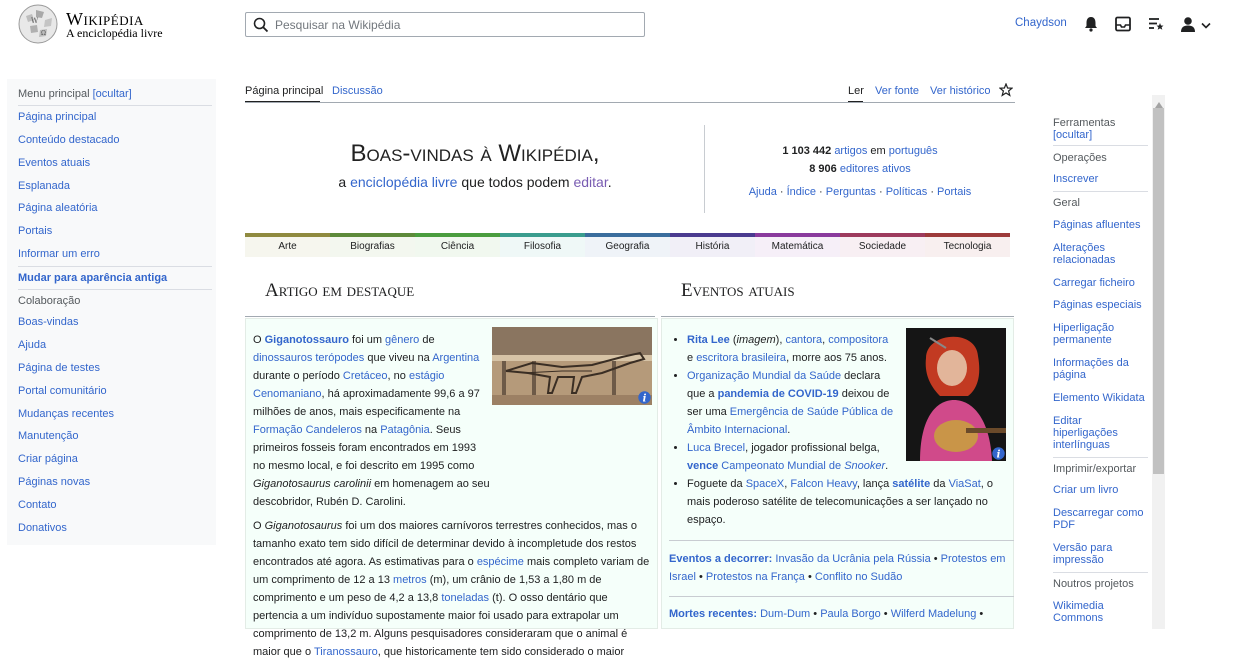 The height and width of the screenshot is (661, 1235). I want to click on wikimedia-commons-link: Wikimedia Commons, so click(1100, 612).